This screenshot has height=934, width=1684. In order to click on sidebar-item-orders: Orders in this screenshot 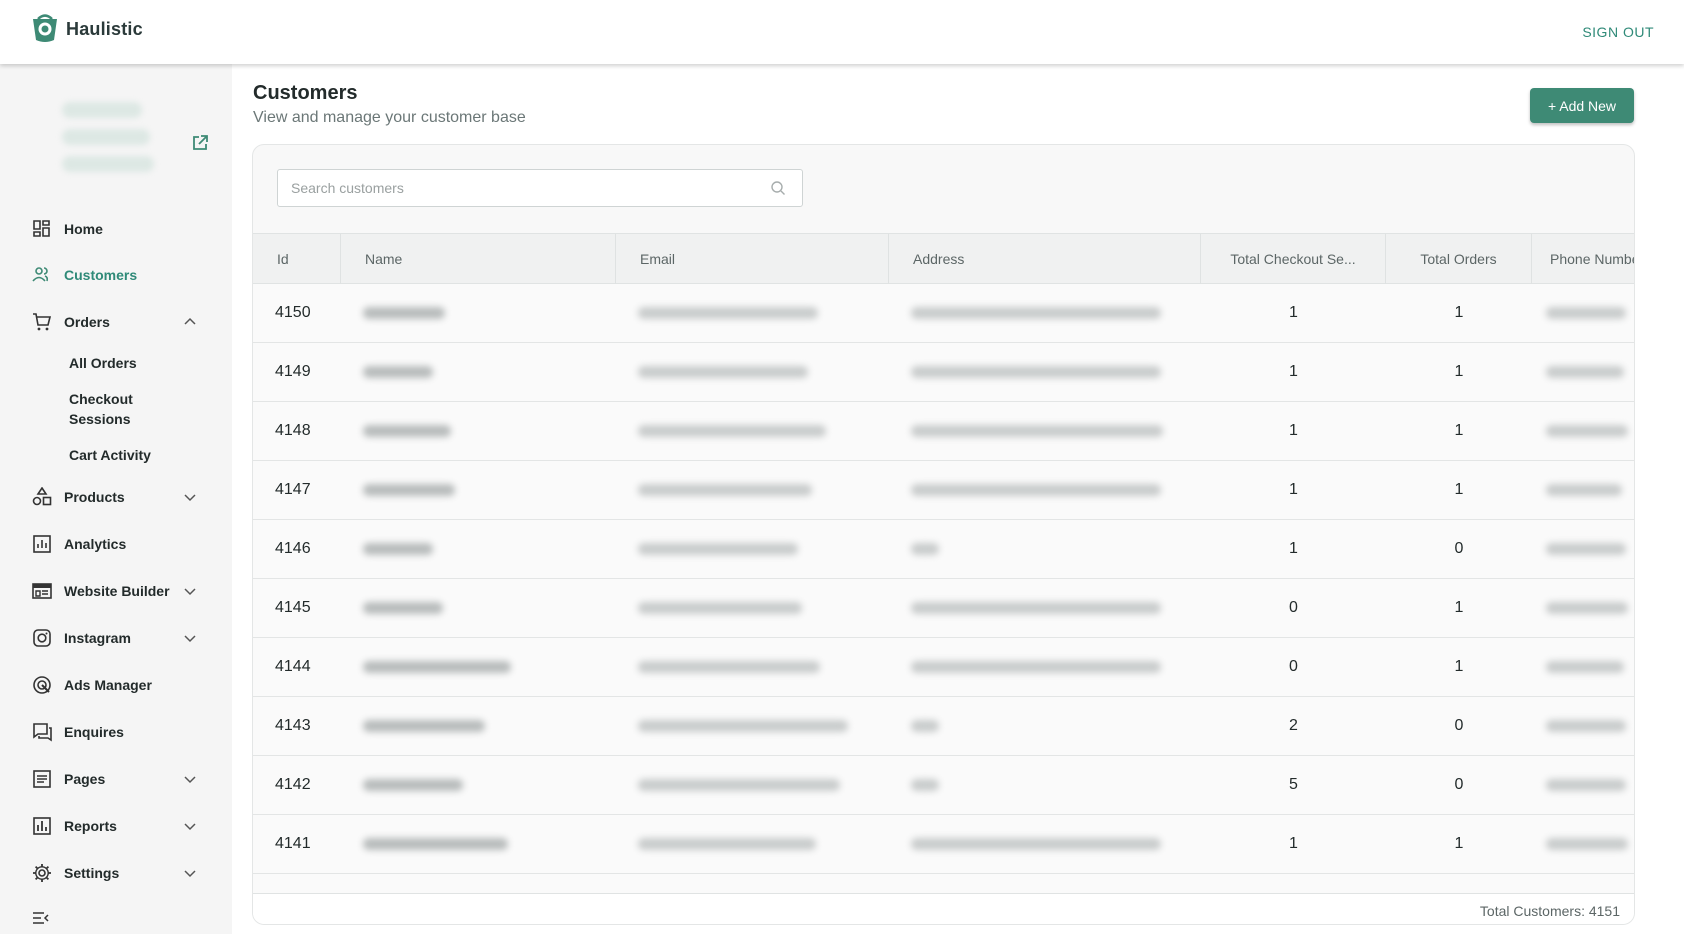, I will do `click(116, 322)`.